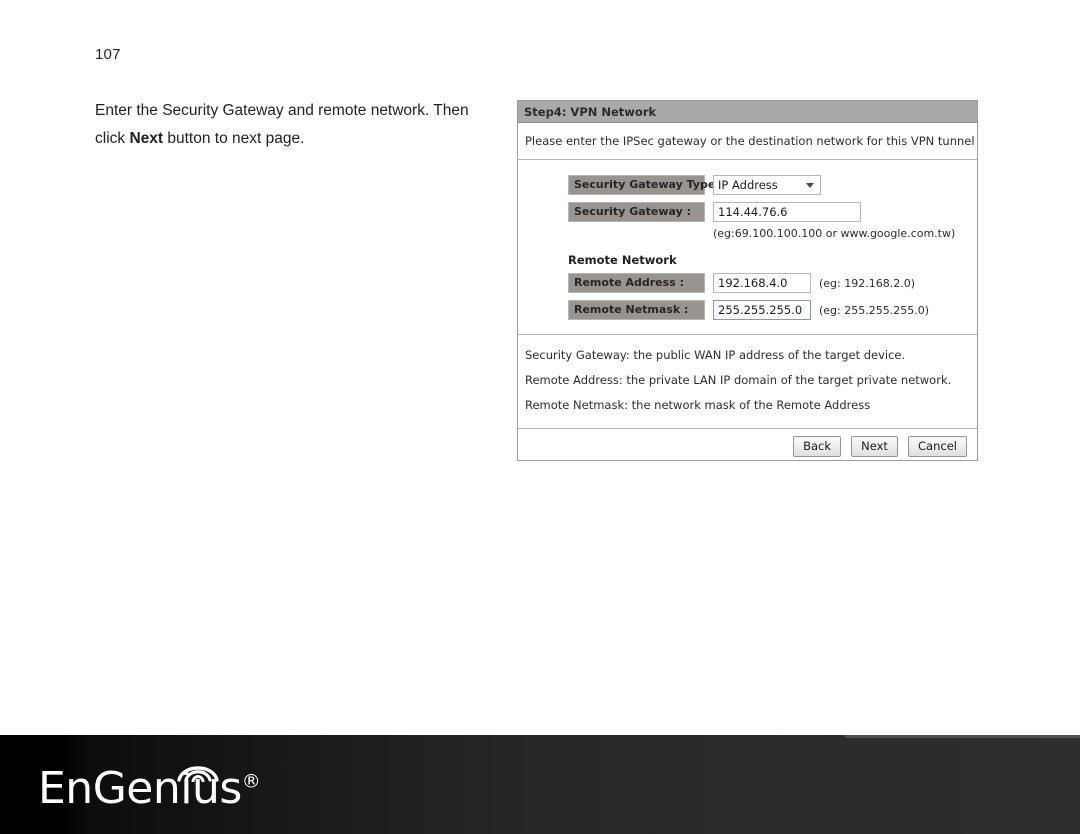  I want to click on remote-address-hint: (eg: 192.168.2.0), so click(867, 283).